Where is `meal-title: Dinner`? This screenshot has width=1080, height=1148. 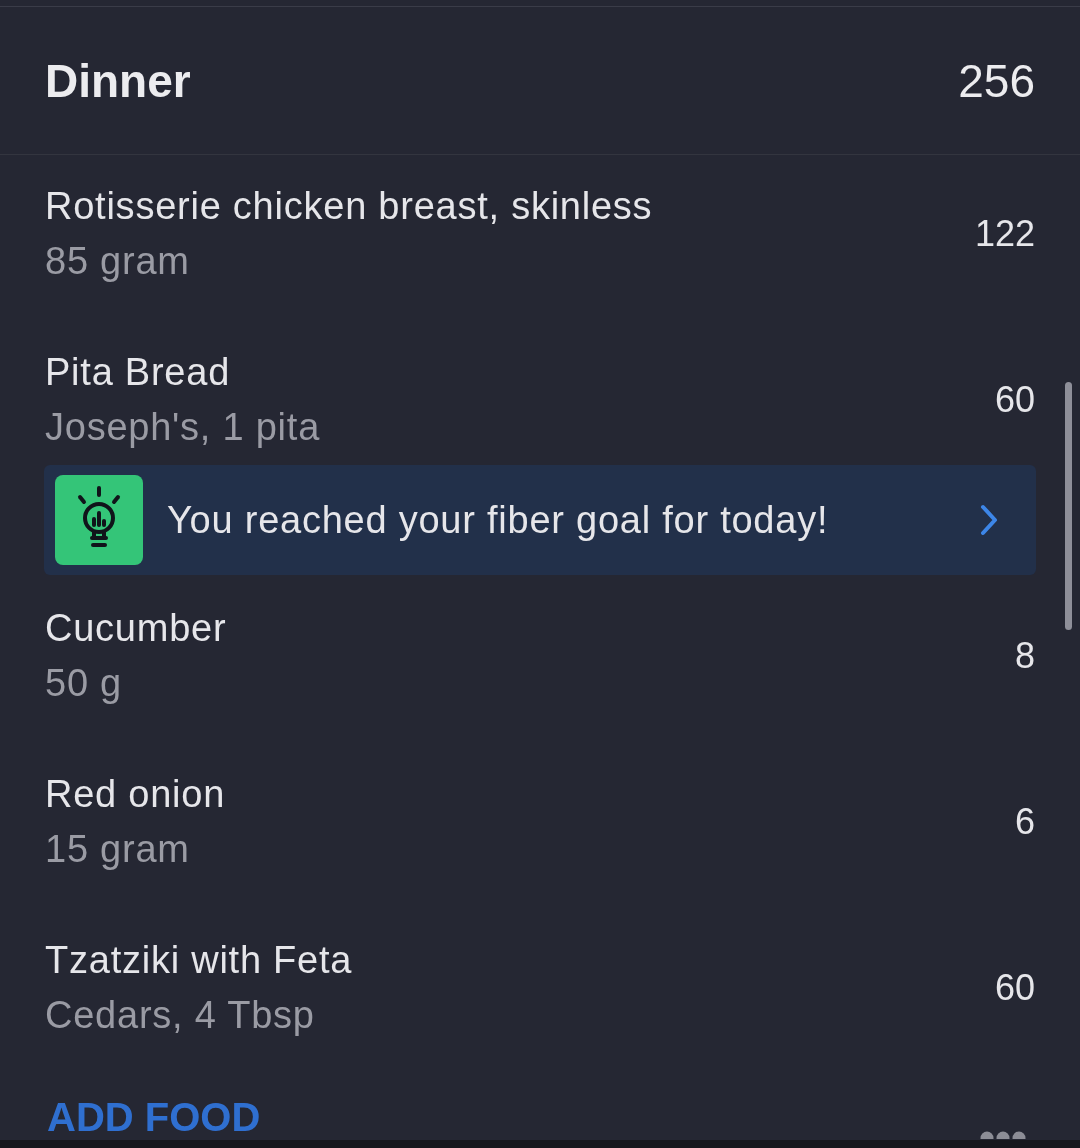
meal-title: Dinner is located at coordinates (118, 80).